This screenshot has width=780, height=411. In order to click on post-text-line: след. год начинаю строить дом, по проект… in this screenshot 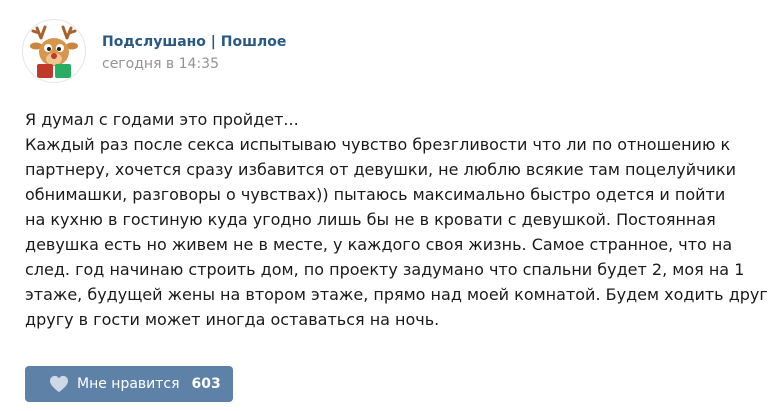, I will do `click(385, 269)`.